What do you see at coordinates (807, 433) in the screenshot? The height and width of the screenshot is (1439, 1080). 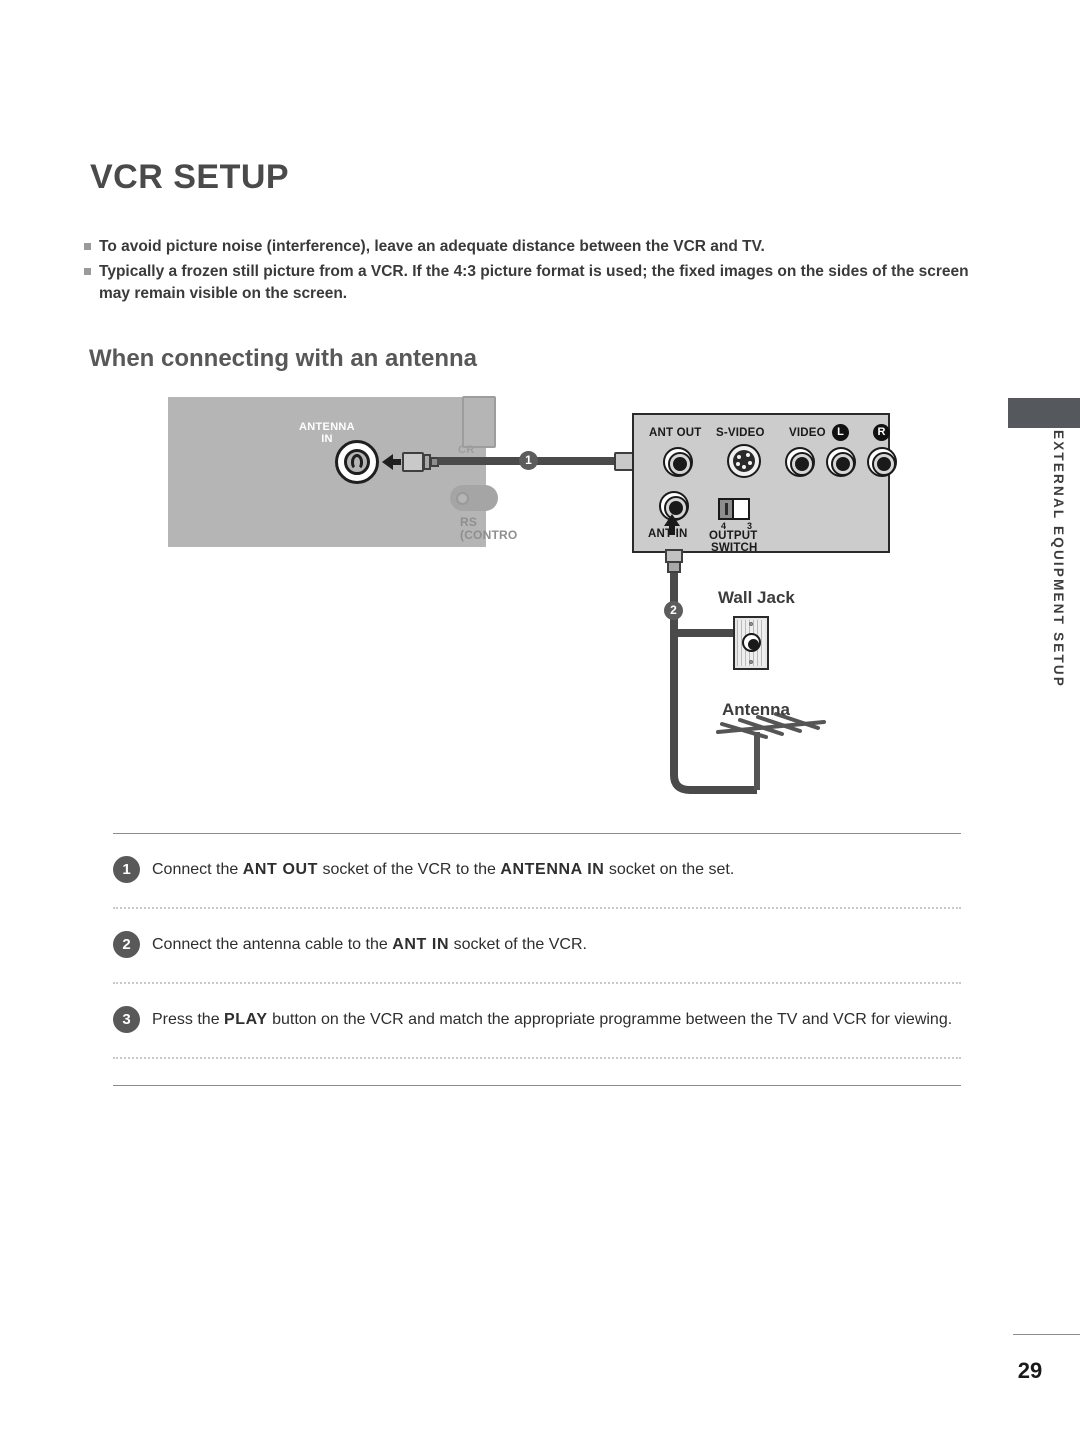 I see `vcr-video-label: VIDEO` at bounding box center [807, 433].